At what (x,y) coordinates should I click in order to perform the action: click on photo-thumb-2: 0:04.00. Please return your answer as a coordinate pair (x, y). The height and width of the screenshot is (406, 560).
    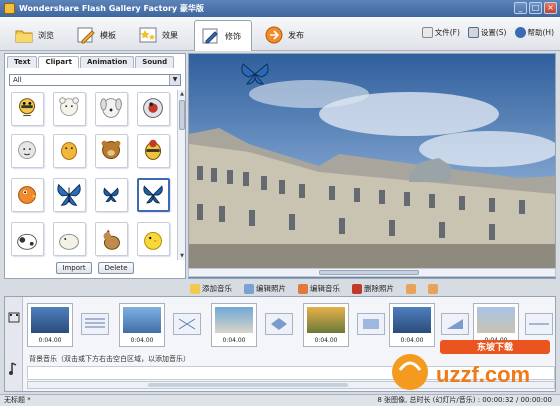
    Looking at the image, I should click on (142, 325).